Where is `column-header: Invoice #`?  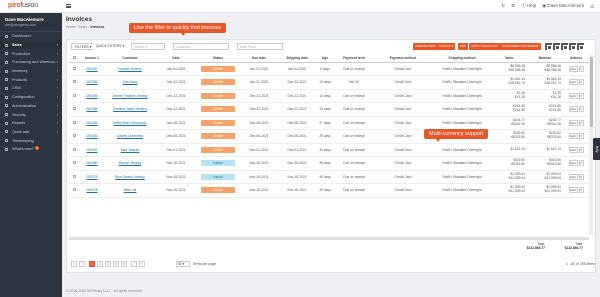 column-header: Invoice # is located at coordinates (92, 59).